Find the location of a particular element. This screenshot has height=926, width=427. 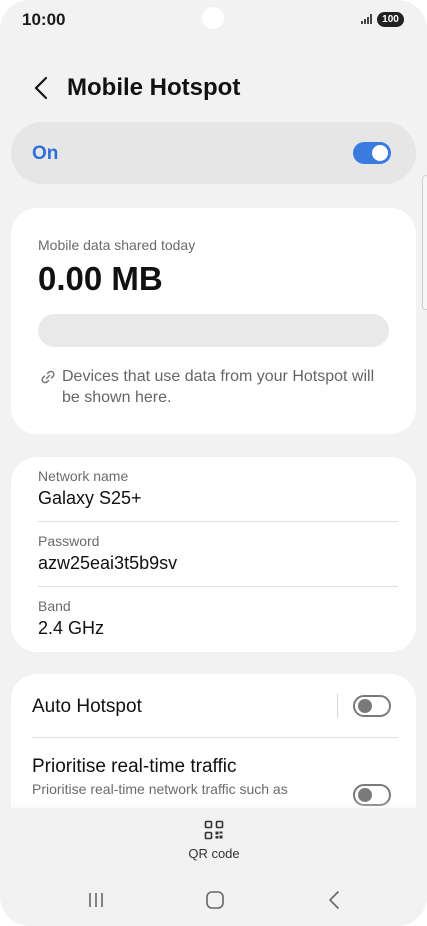

page-title: Mobile Hotspot is located at coordinates (154, 87).